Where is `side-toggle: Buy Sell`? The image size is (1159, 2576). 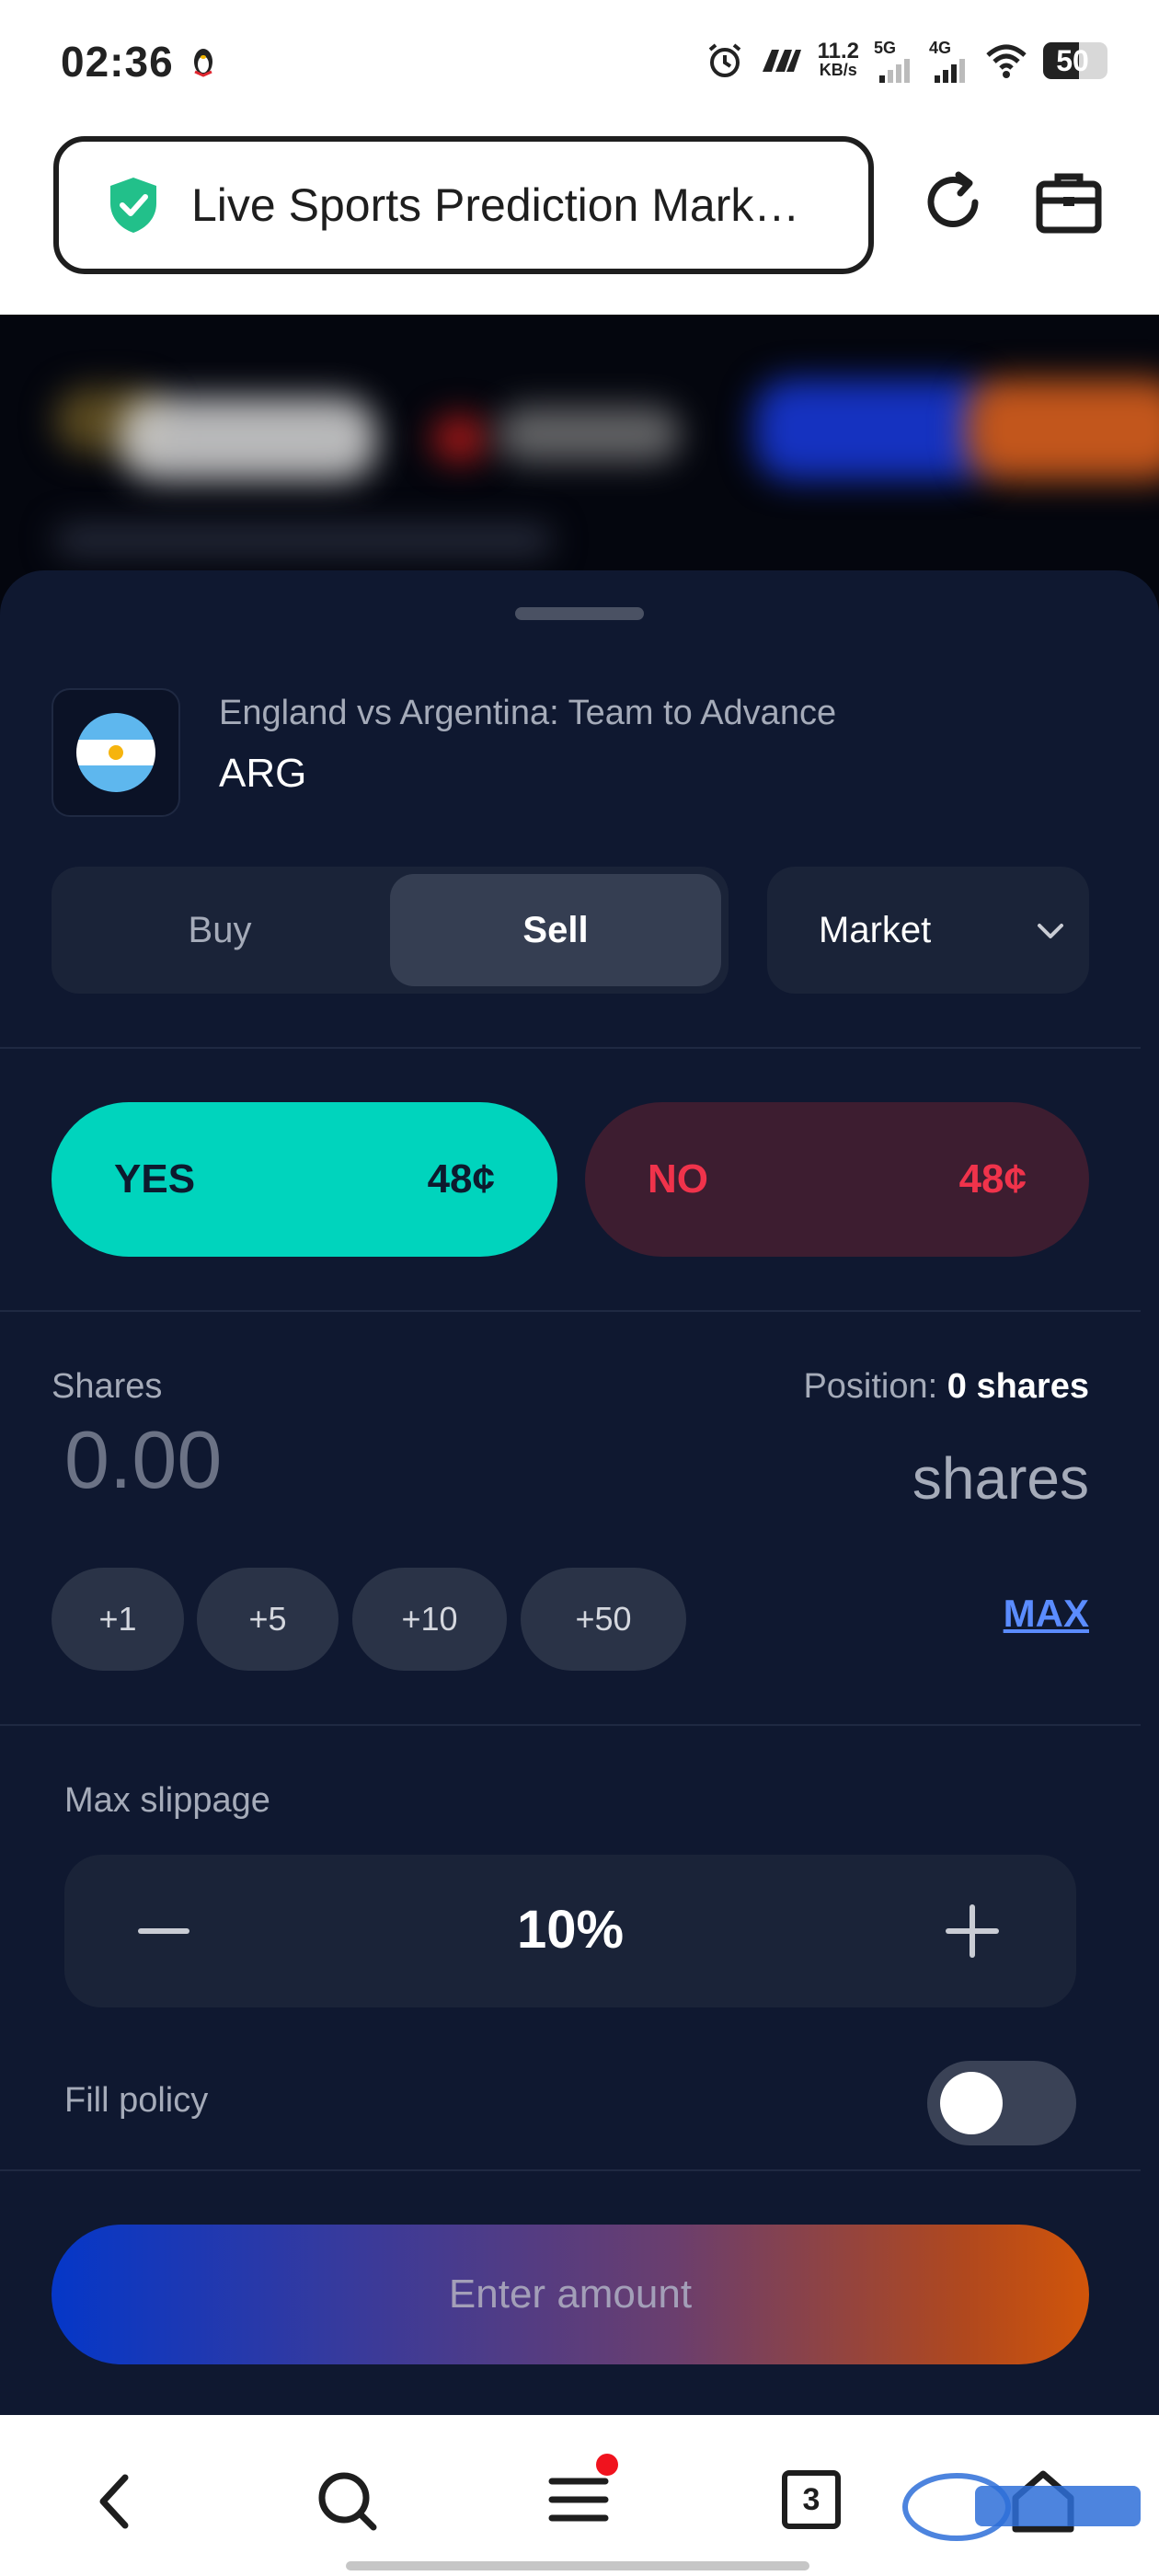
side-toggle: Buy Sell is located at coordinates (390, 930).